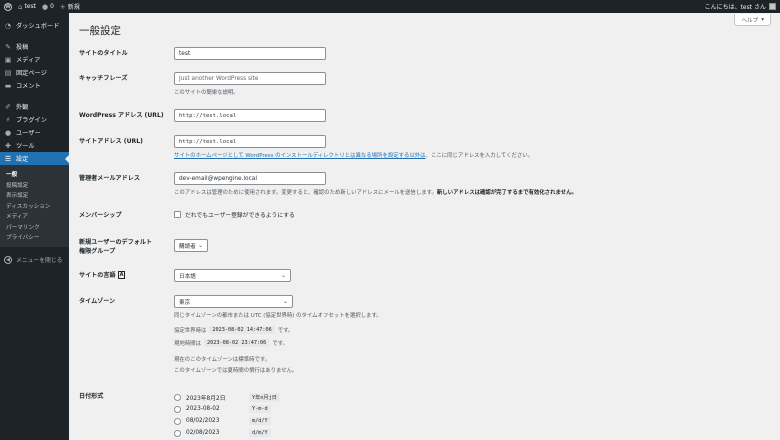 The width and height of the screenshot is (780, 440). What do you see at coordinates (206, 398) in the screenshot?
I see `date-format-option-label: 2023年8月2日` at bounding box center [206, 398].